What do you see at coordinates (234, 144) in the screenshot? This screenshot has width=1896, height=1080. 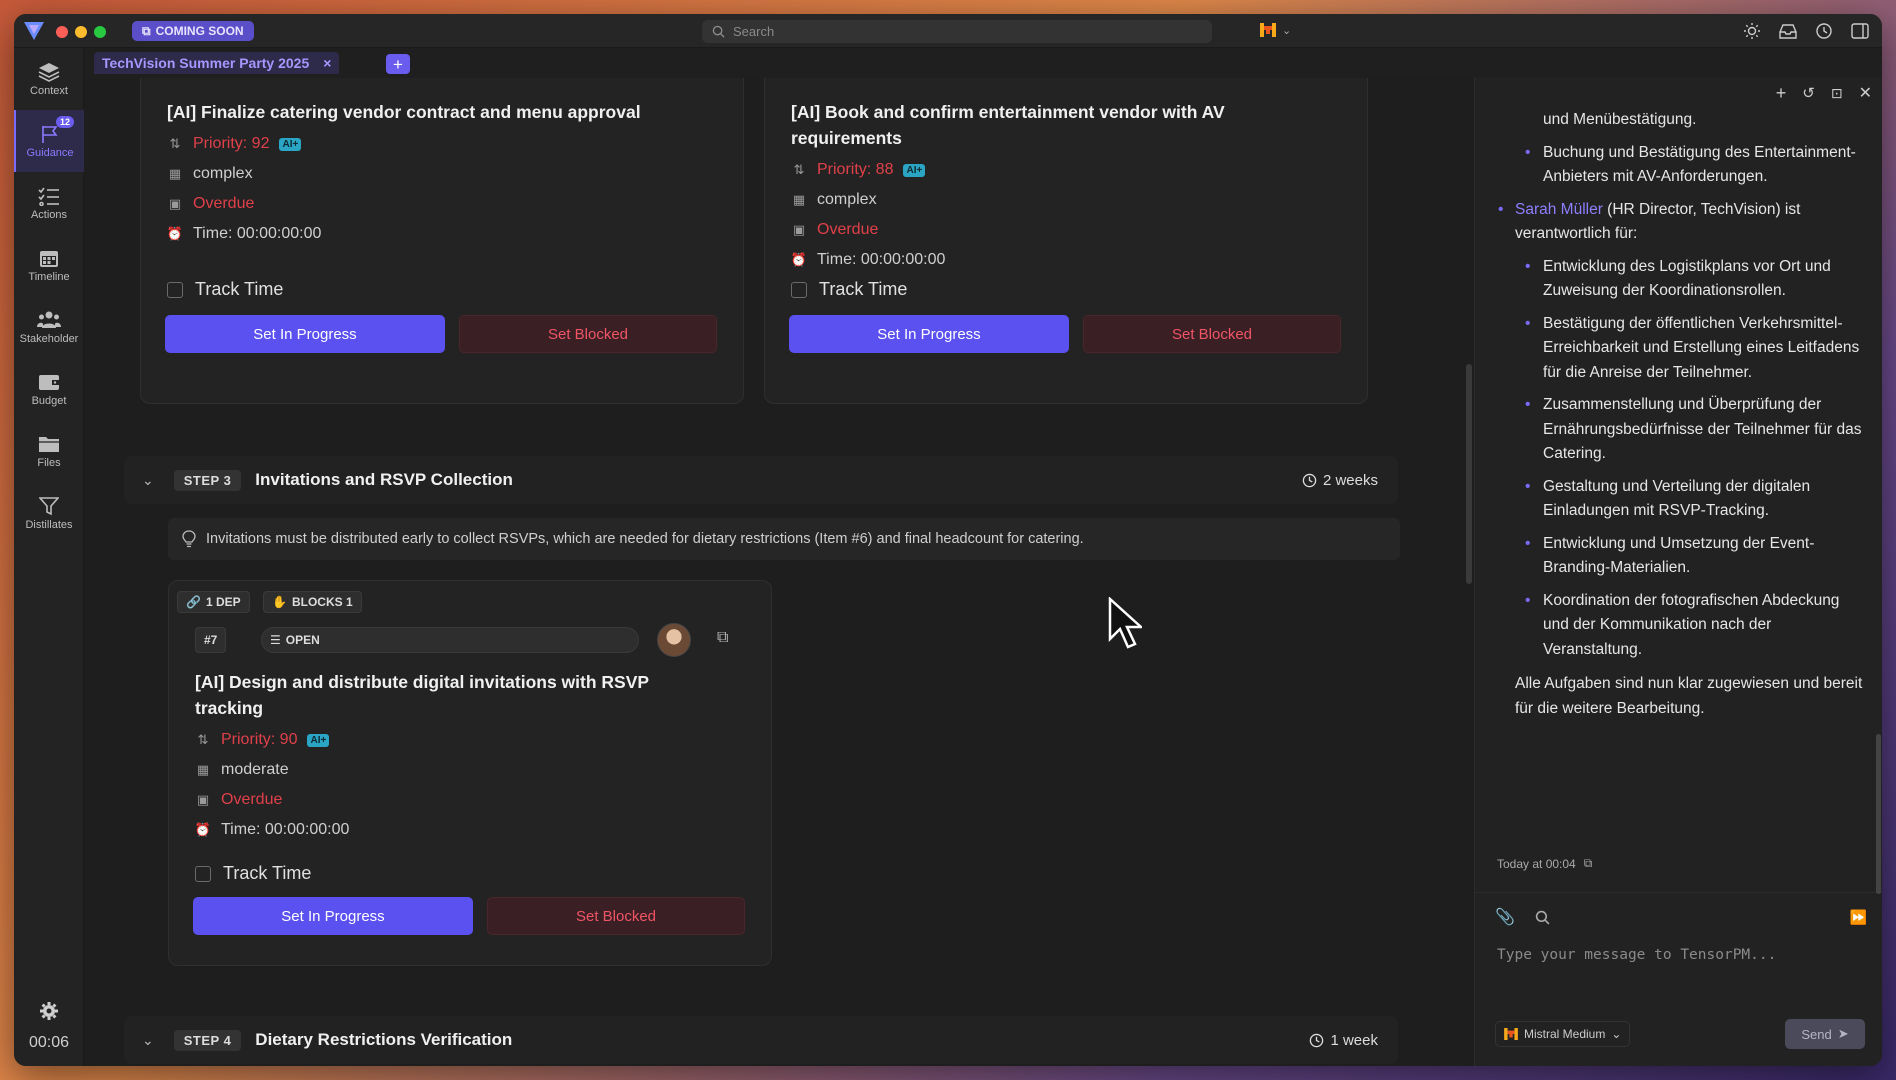 I see `task-priority: ⇅ Priority: 92 AI+` at bounding box center [234, 144].